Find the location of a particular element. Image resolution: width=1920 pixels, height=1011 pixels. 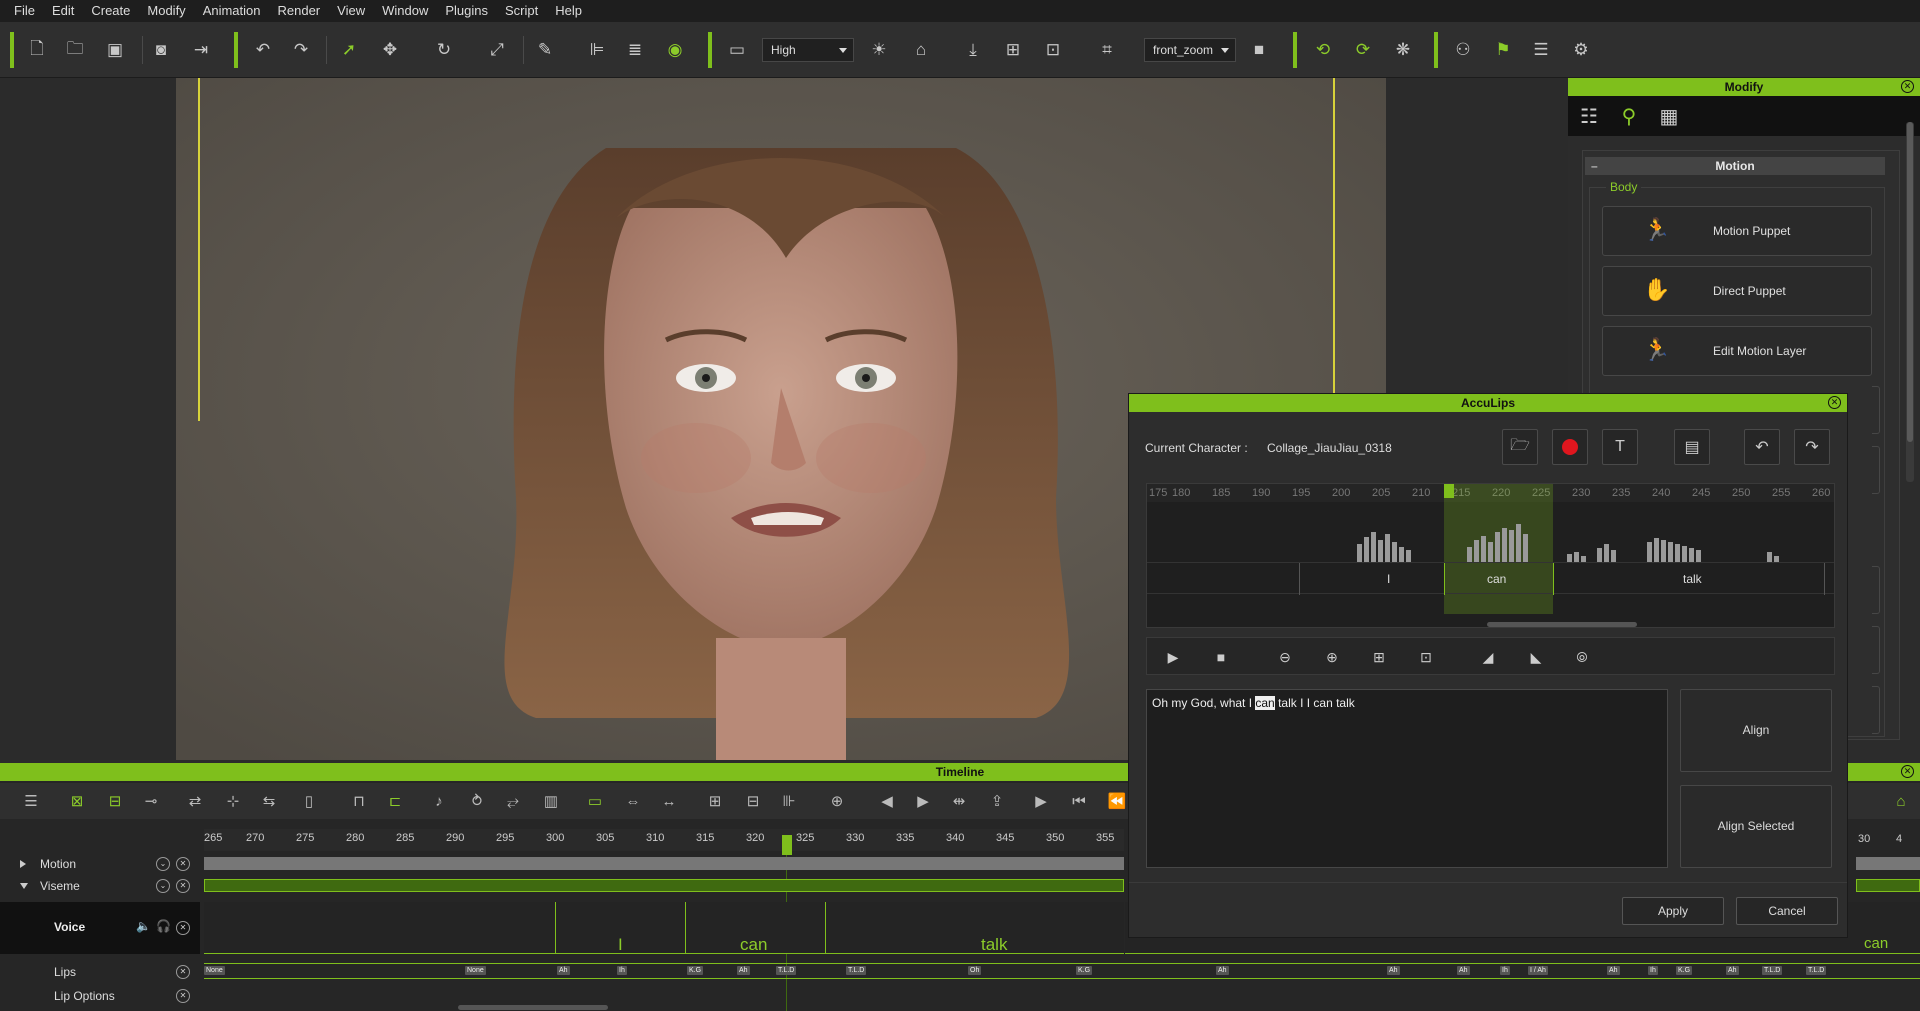

play-icon: ▶ is located at coordinates (1041, 801).